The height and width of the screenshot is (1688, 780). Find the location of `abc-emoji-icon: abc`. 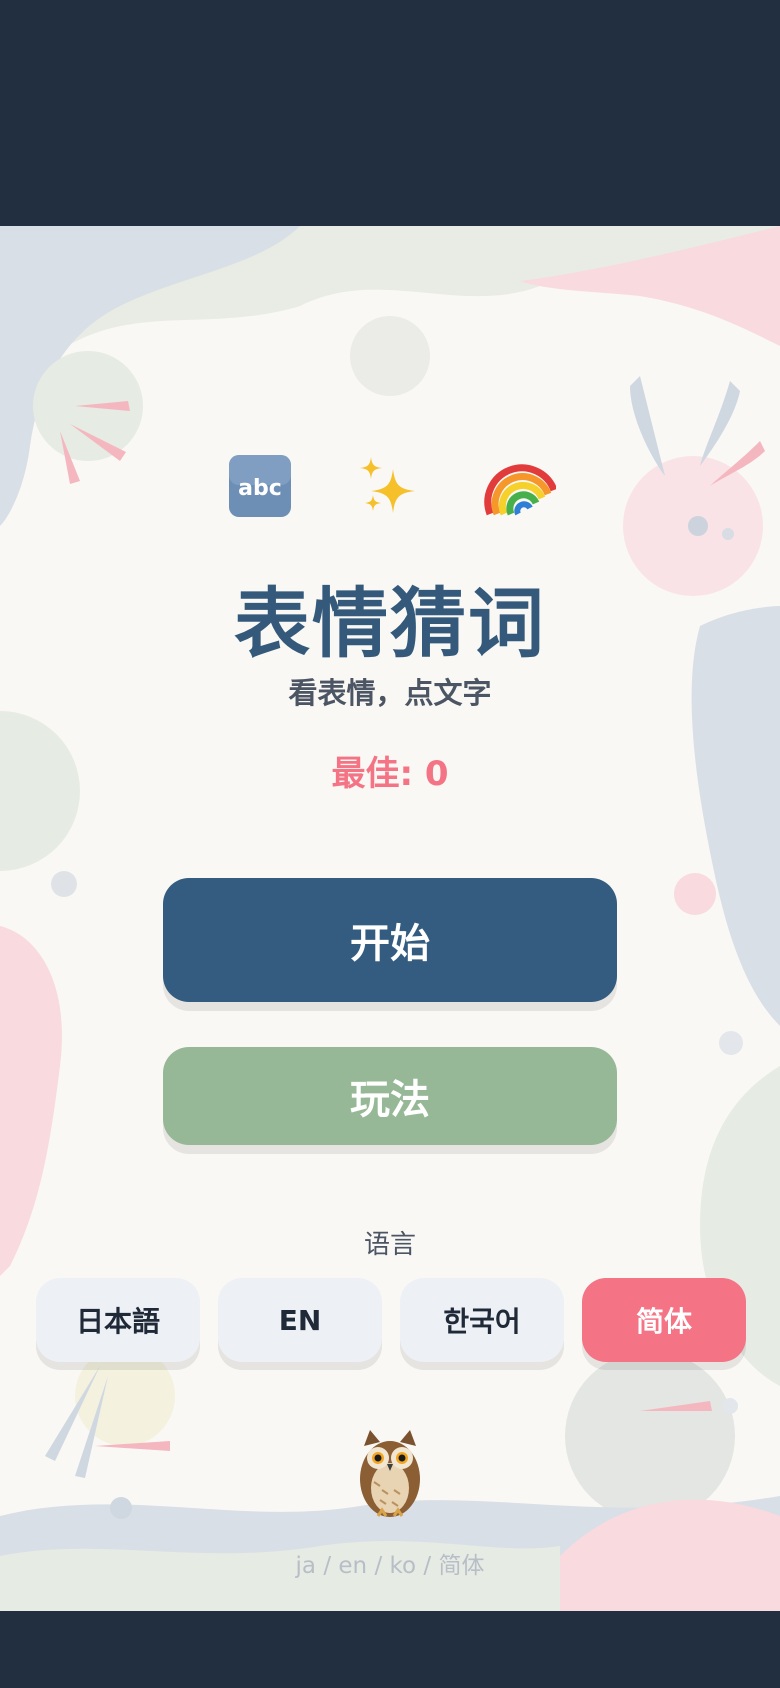

abc-emoji-icon: abc is located at coordinates (260, 486).